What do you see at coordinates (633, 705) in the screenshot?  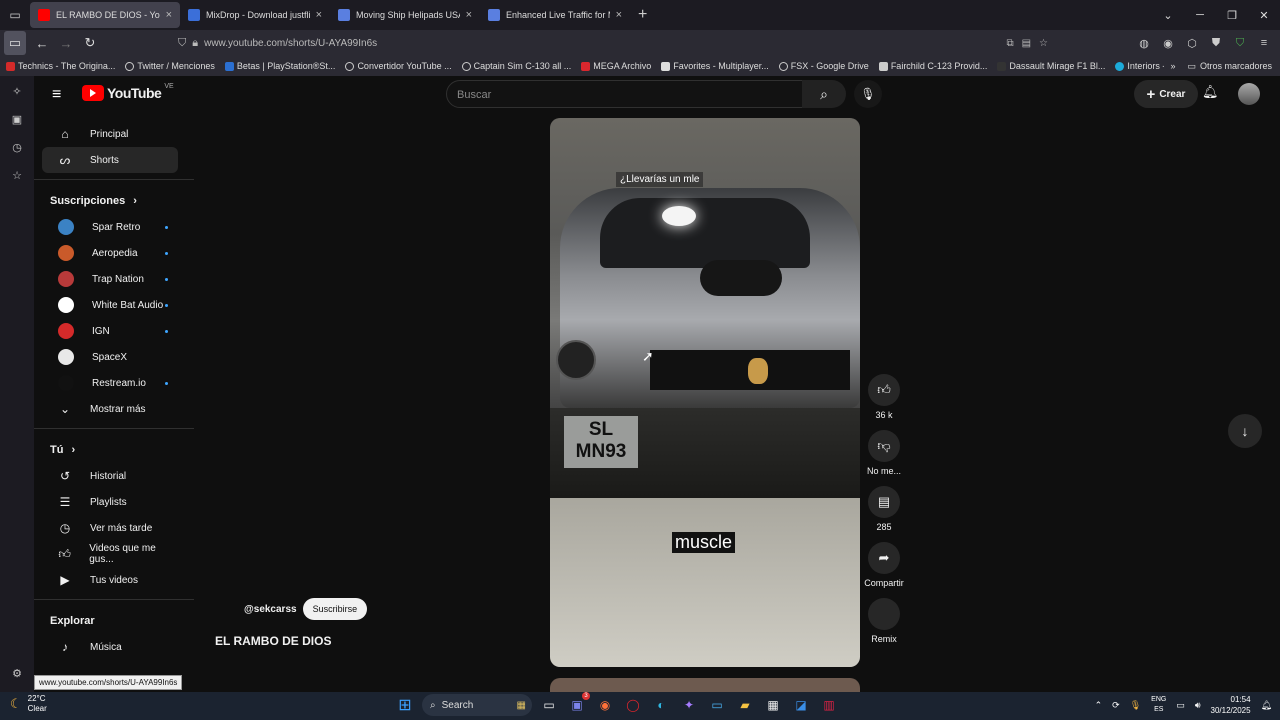 I see `opera-icon: ◯` at bounding box center [633, 705].